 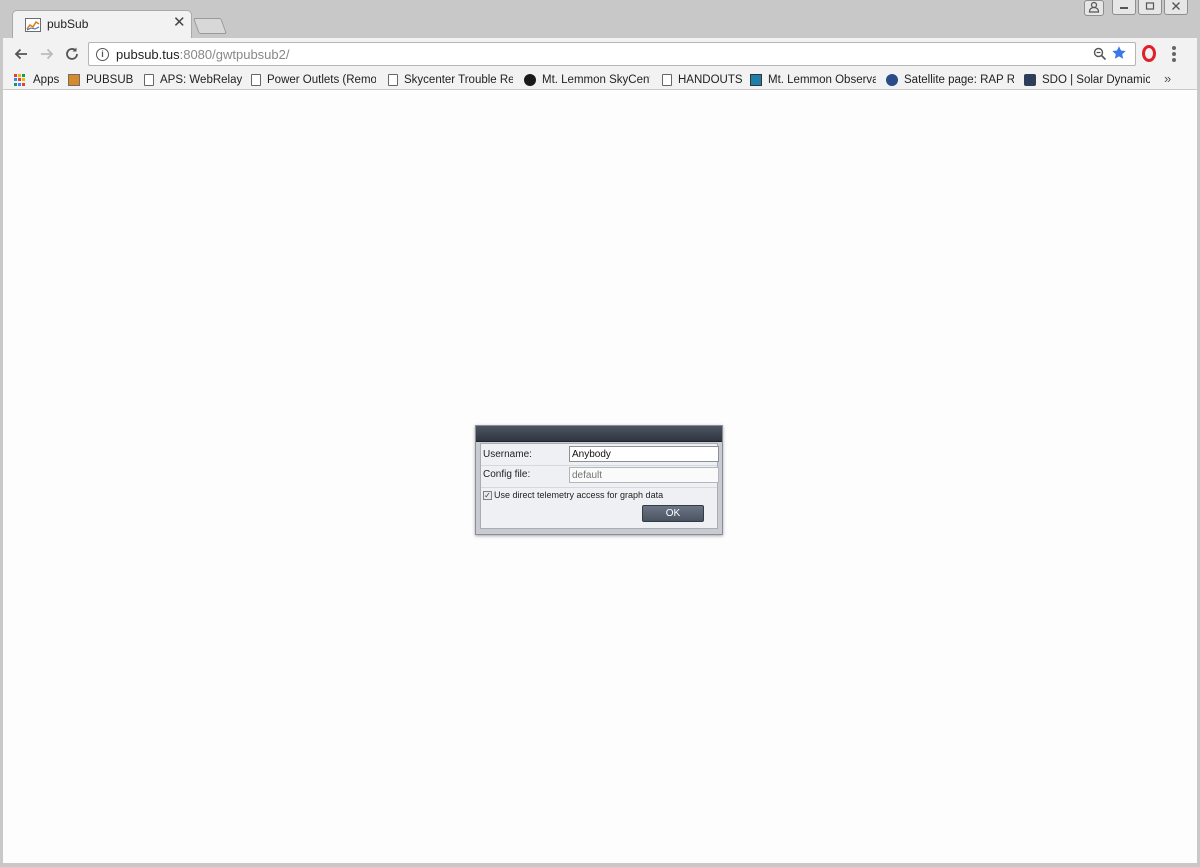 What do you see at coordinates (1100, 55) in the screenshot?
I see `zoom-icon` at bounding box center [1100, 55].